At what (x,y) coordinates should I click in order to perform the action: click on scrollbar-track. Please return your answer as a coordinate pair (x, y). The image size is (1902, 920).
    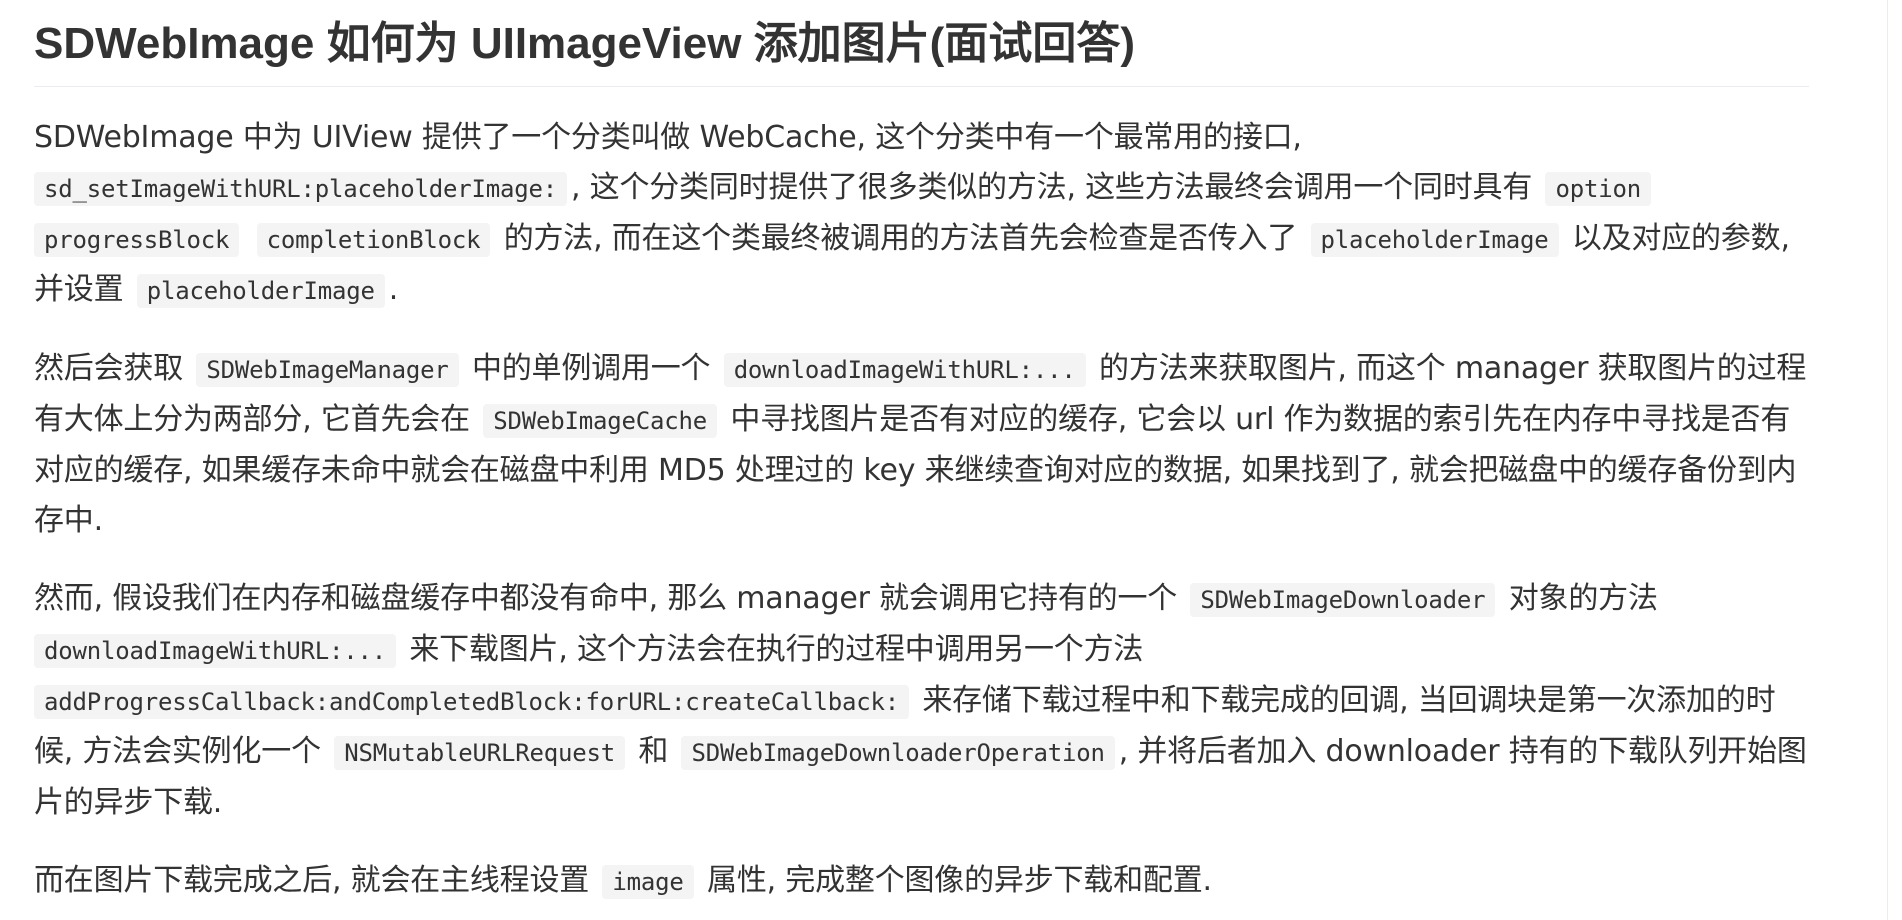
    Looking at the image, I should click on (1894, 460).